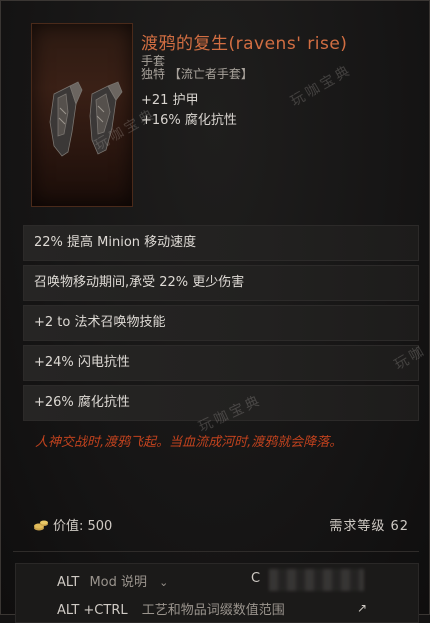 This screenshot has height=623, width=430. I want to click on craft-hint-key: ALT +CTRL, so click(92, 610).